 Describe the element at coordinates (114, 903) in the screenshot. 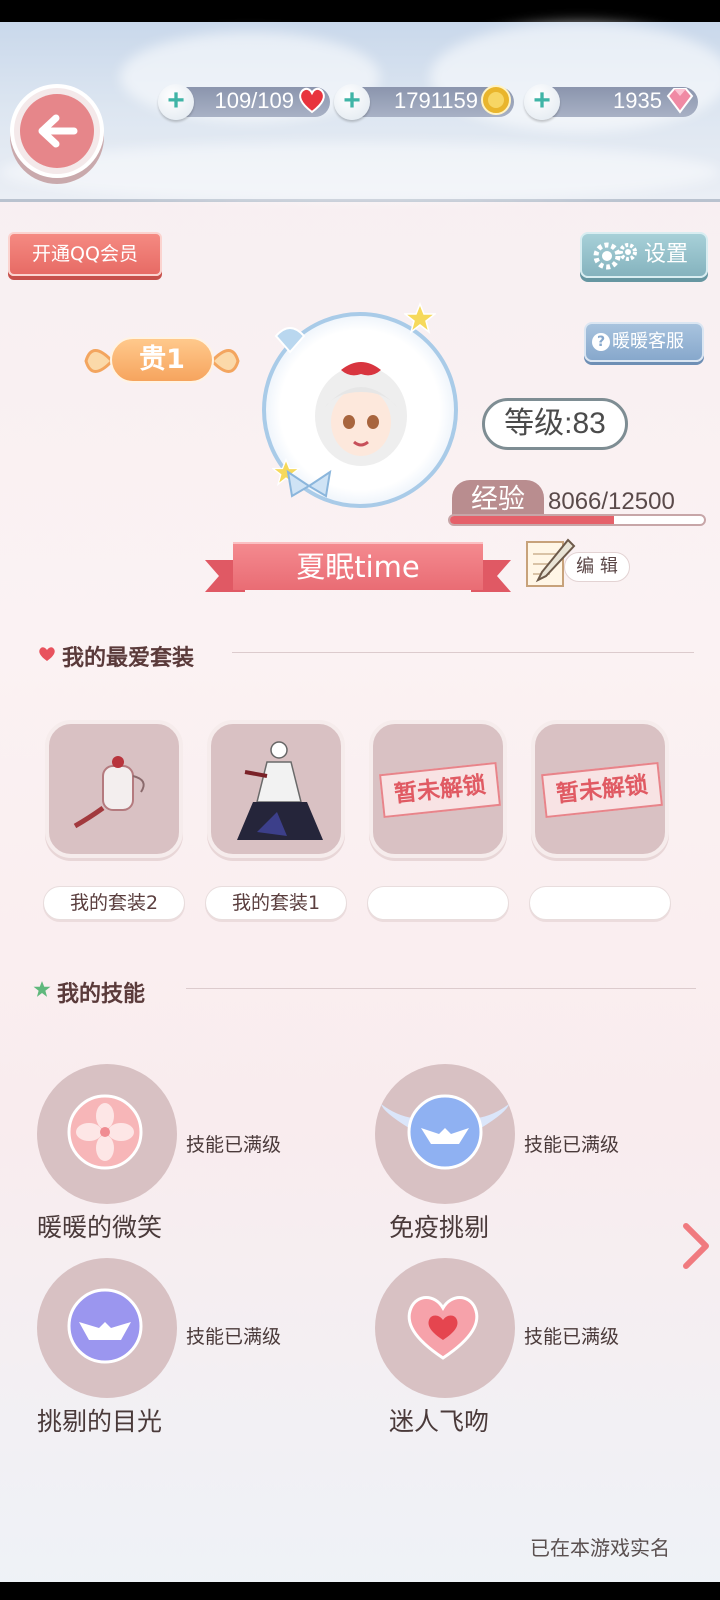

I see `outfit-name: 我的套装2` at that location.